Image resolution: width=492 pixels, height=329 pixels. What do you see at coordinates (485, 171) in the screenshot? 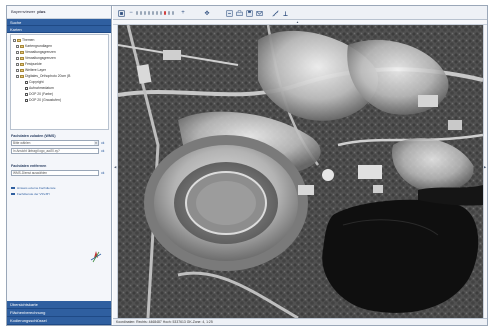
I see `pan-east-bar: ▶` at bounding box center [485, 171].